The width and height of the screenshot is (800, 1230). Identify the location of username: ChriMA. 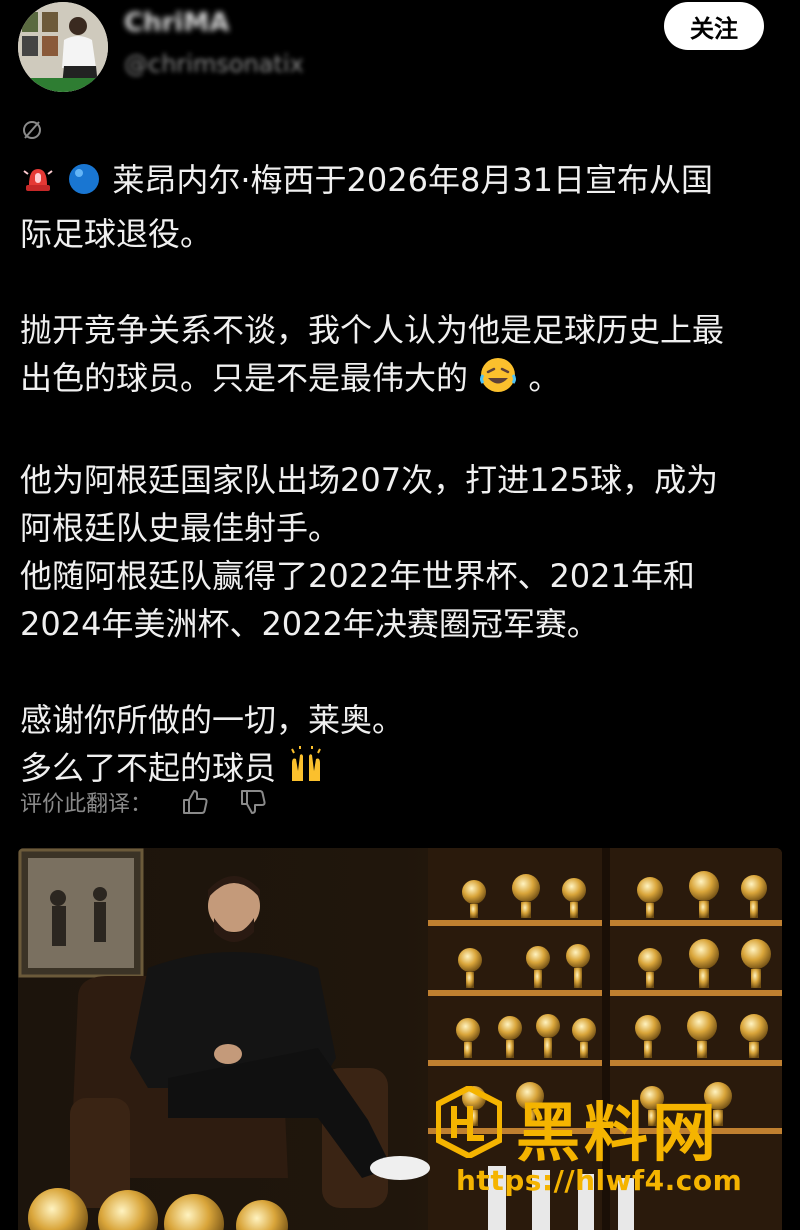
(176, 23).